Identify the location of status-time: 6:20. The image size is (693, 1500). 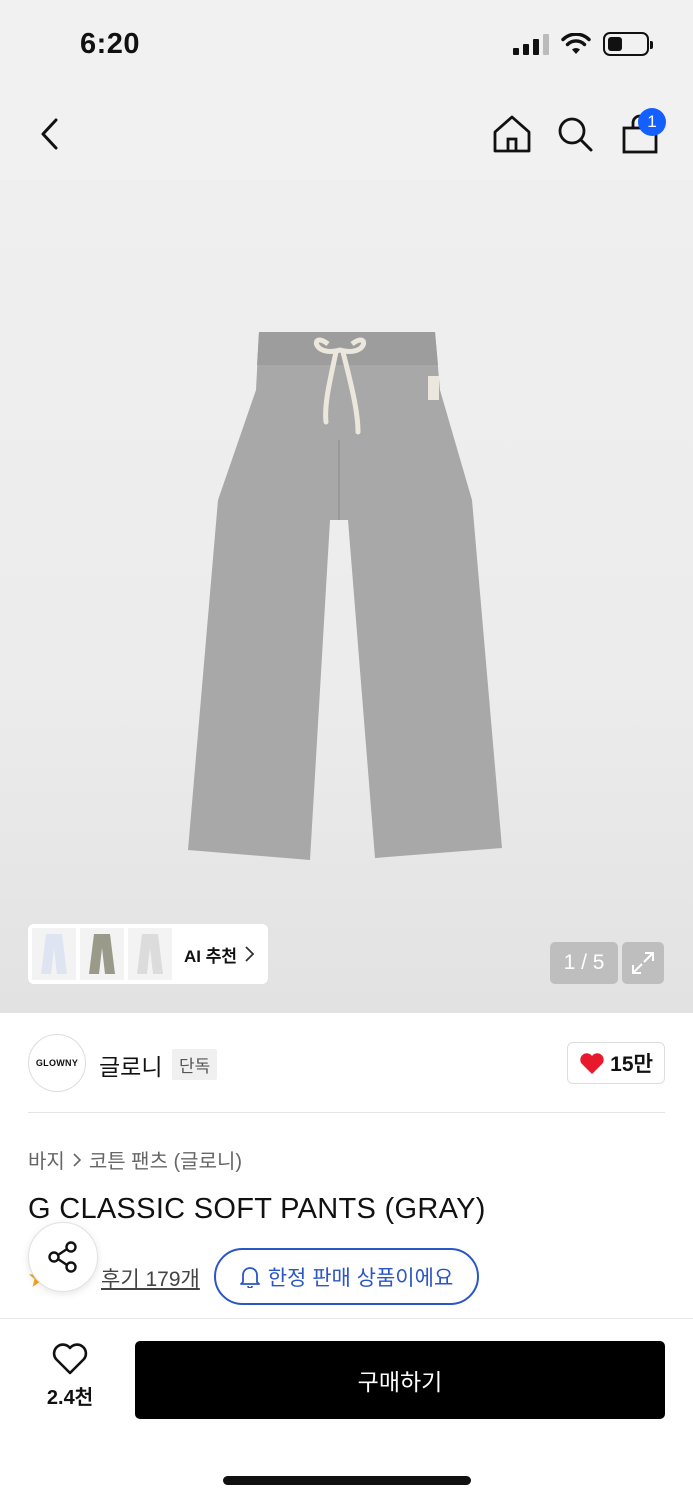
(110, 44).